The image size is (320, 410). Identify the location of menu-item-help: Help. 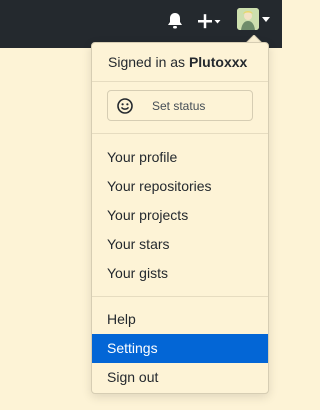
(180, 319).